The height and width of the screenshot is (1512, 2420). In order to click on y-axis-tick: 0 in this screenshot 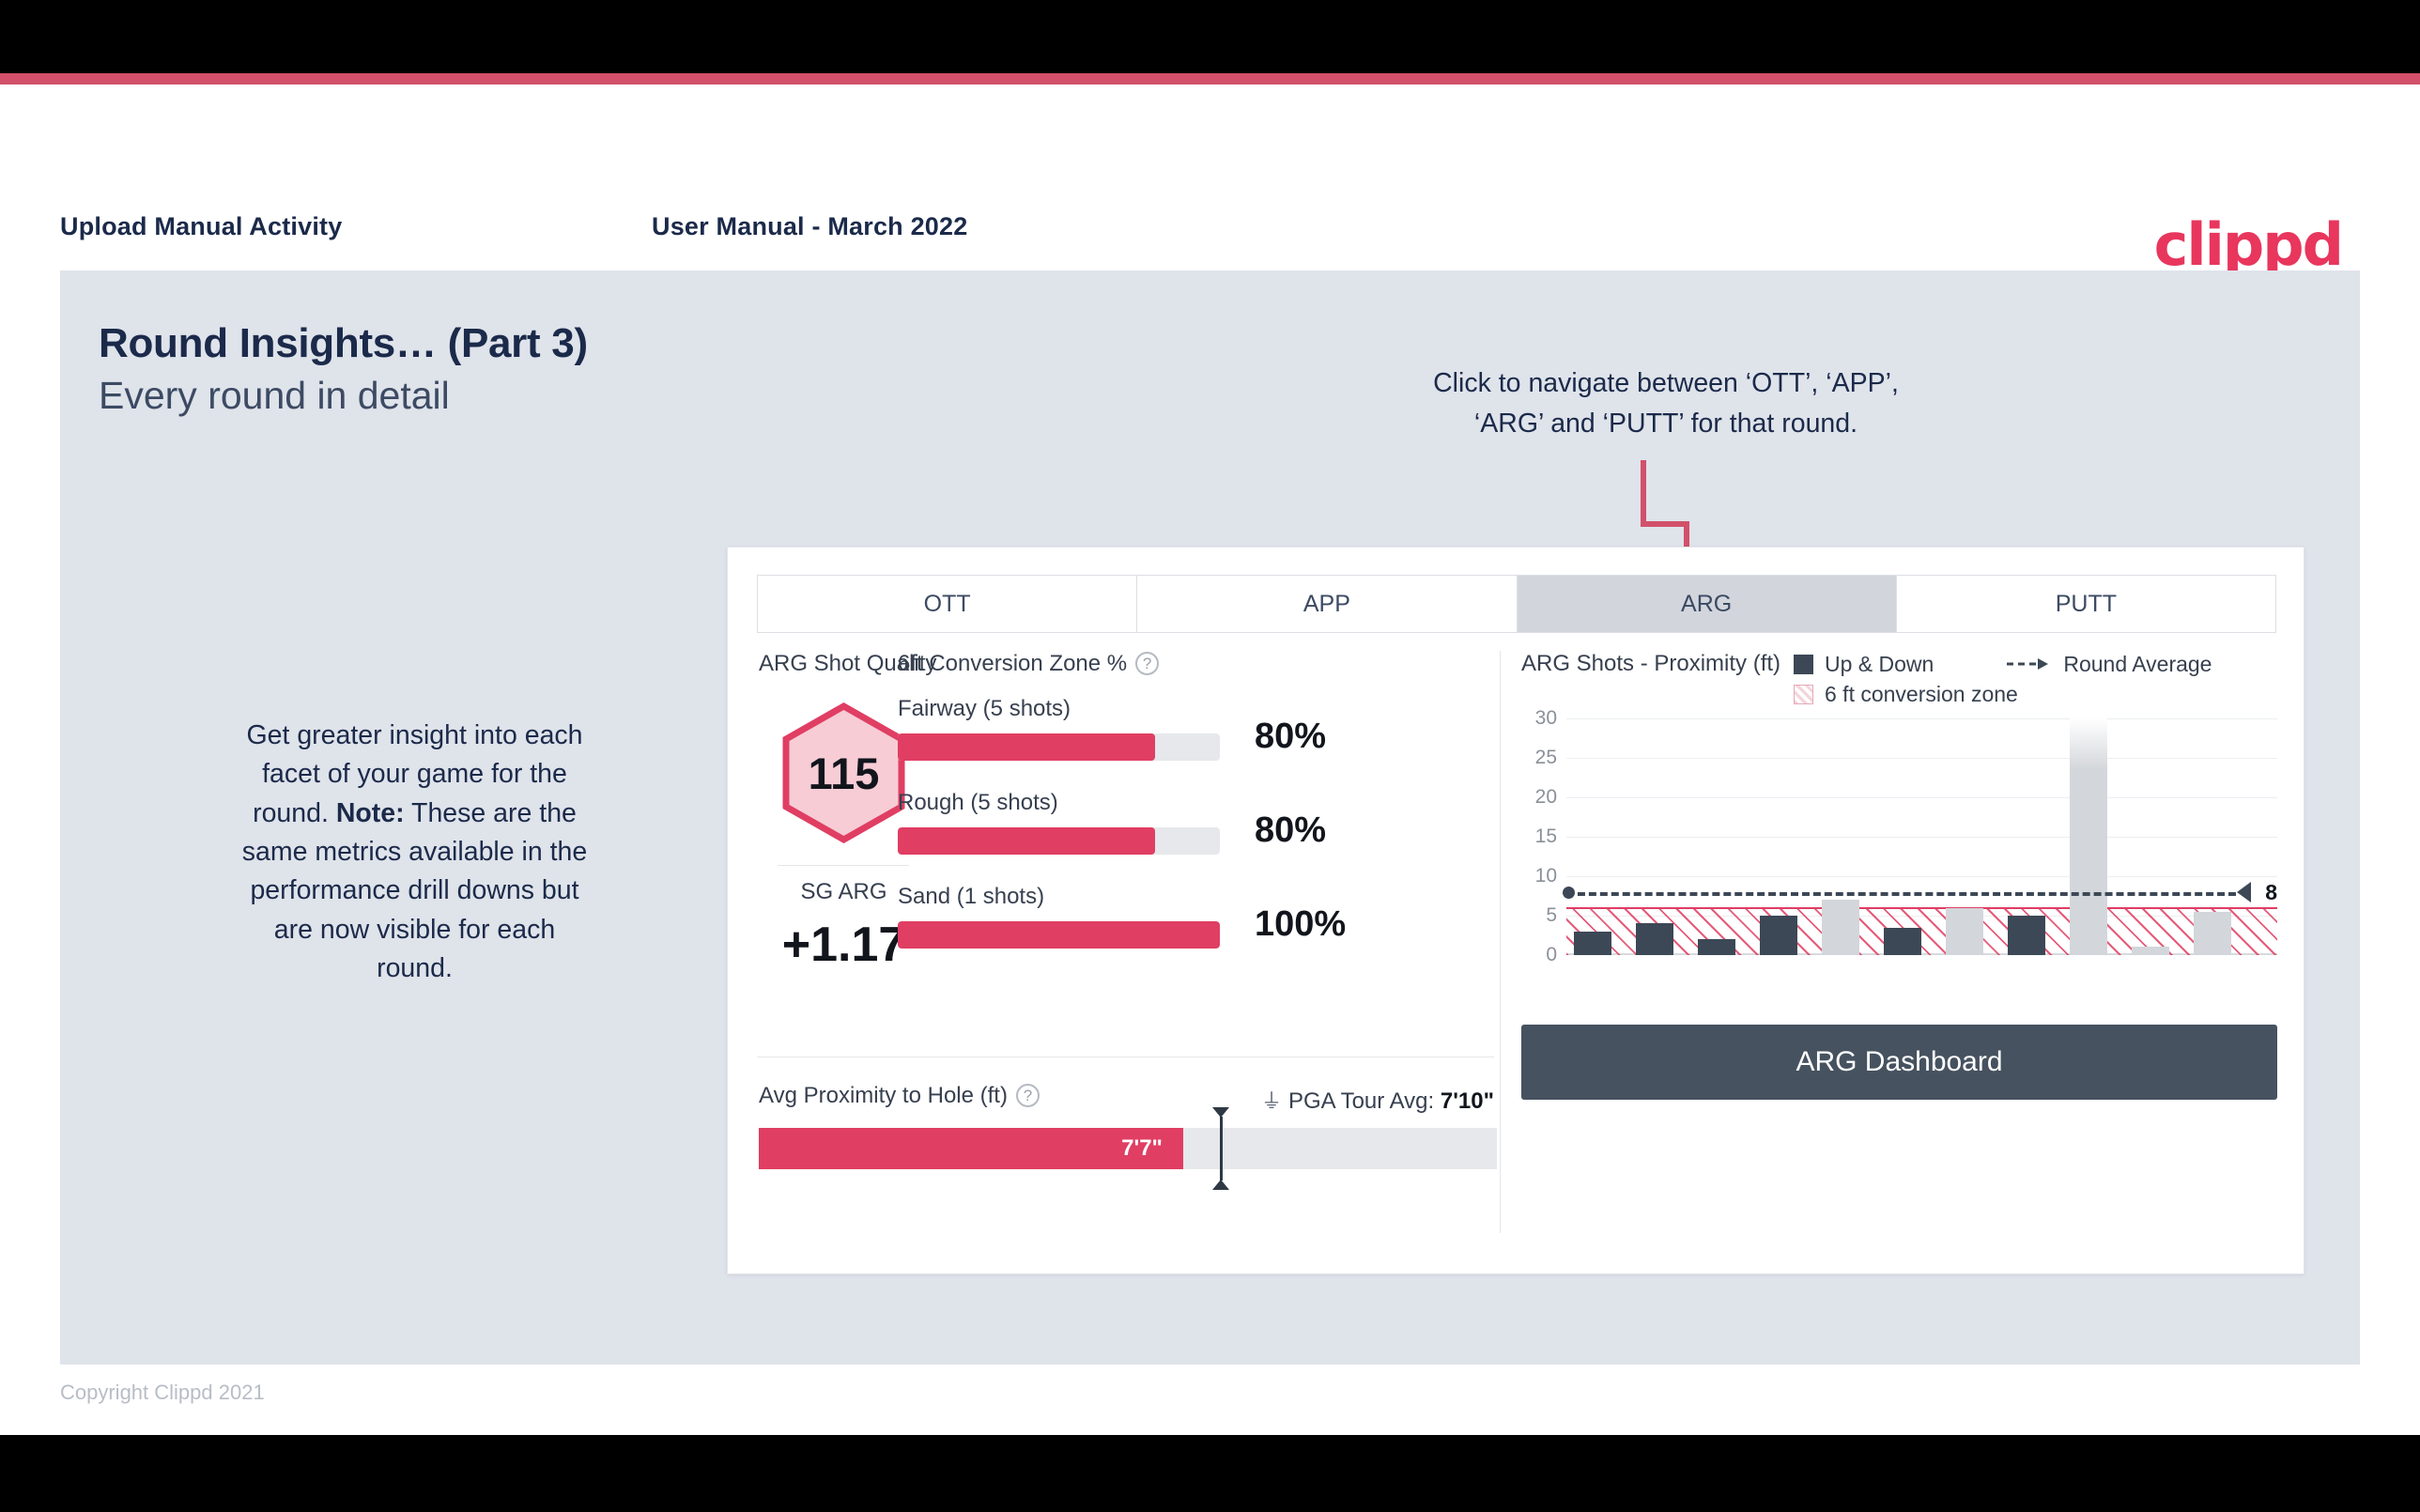, I will do `click(1551, 954)`.